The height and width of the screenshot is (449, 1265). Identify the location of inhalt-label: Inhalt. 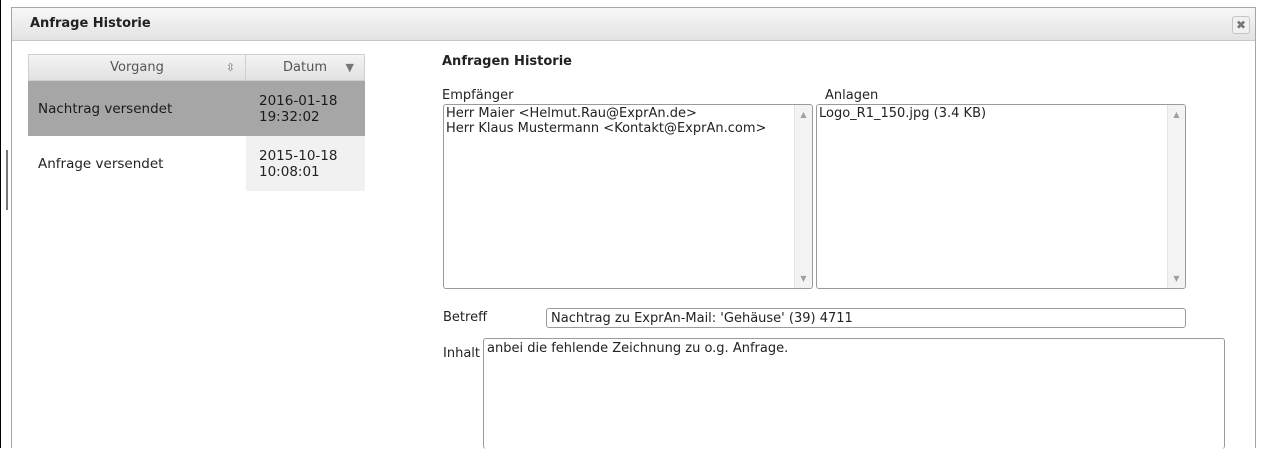
(461, 353).